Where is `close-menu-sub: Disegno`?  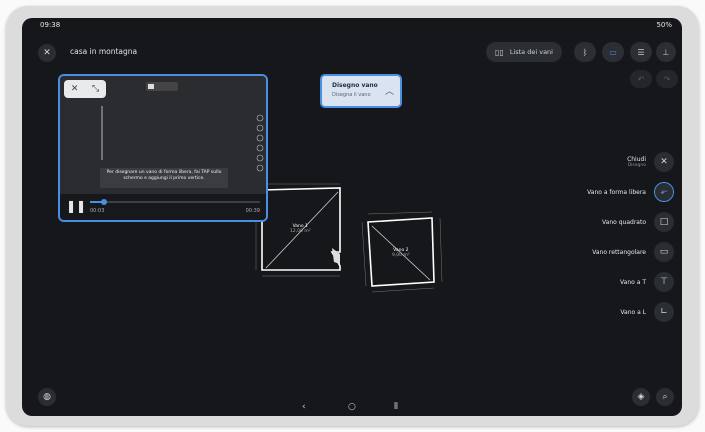
close-menu-sub: Disegno is located at coordinates (636, 165).